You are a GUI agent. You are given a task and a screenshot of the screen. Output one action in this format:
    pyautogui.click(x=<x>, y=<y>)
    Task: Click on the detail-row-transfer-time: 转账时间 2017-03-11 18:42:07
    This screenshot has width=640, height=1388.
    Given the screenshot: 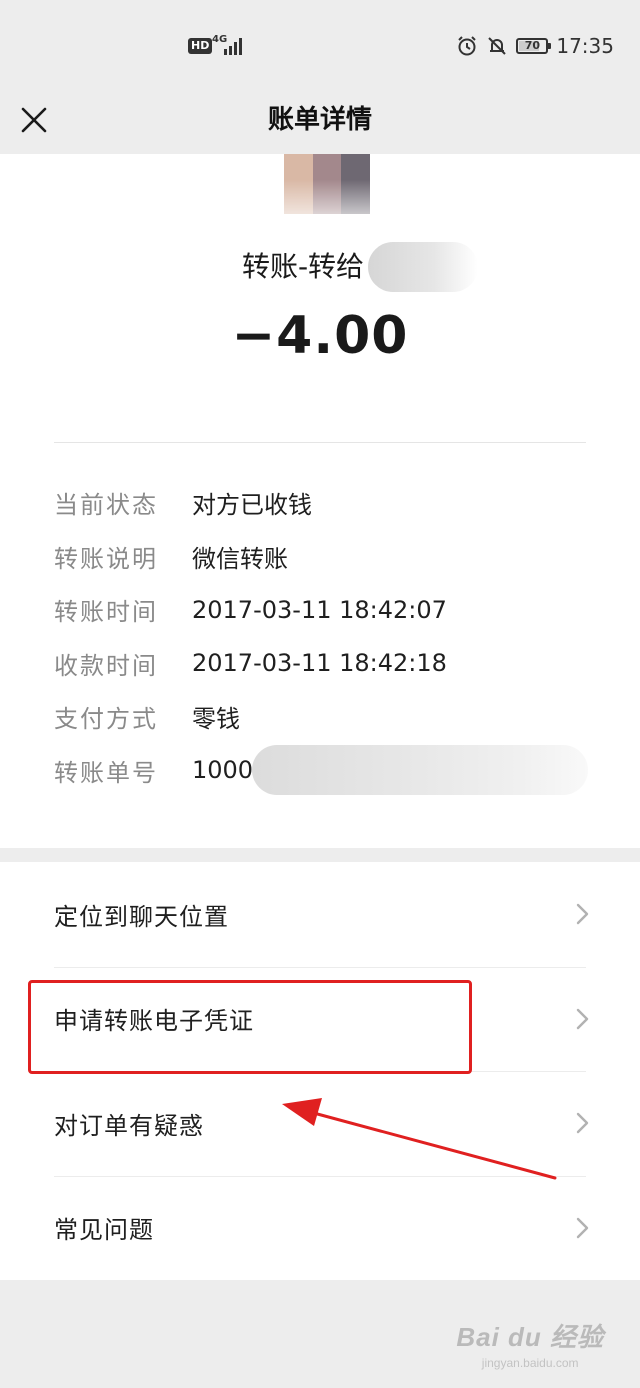 What is the action you would take?
    pyautogui.click(x=334, y=610)
    